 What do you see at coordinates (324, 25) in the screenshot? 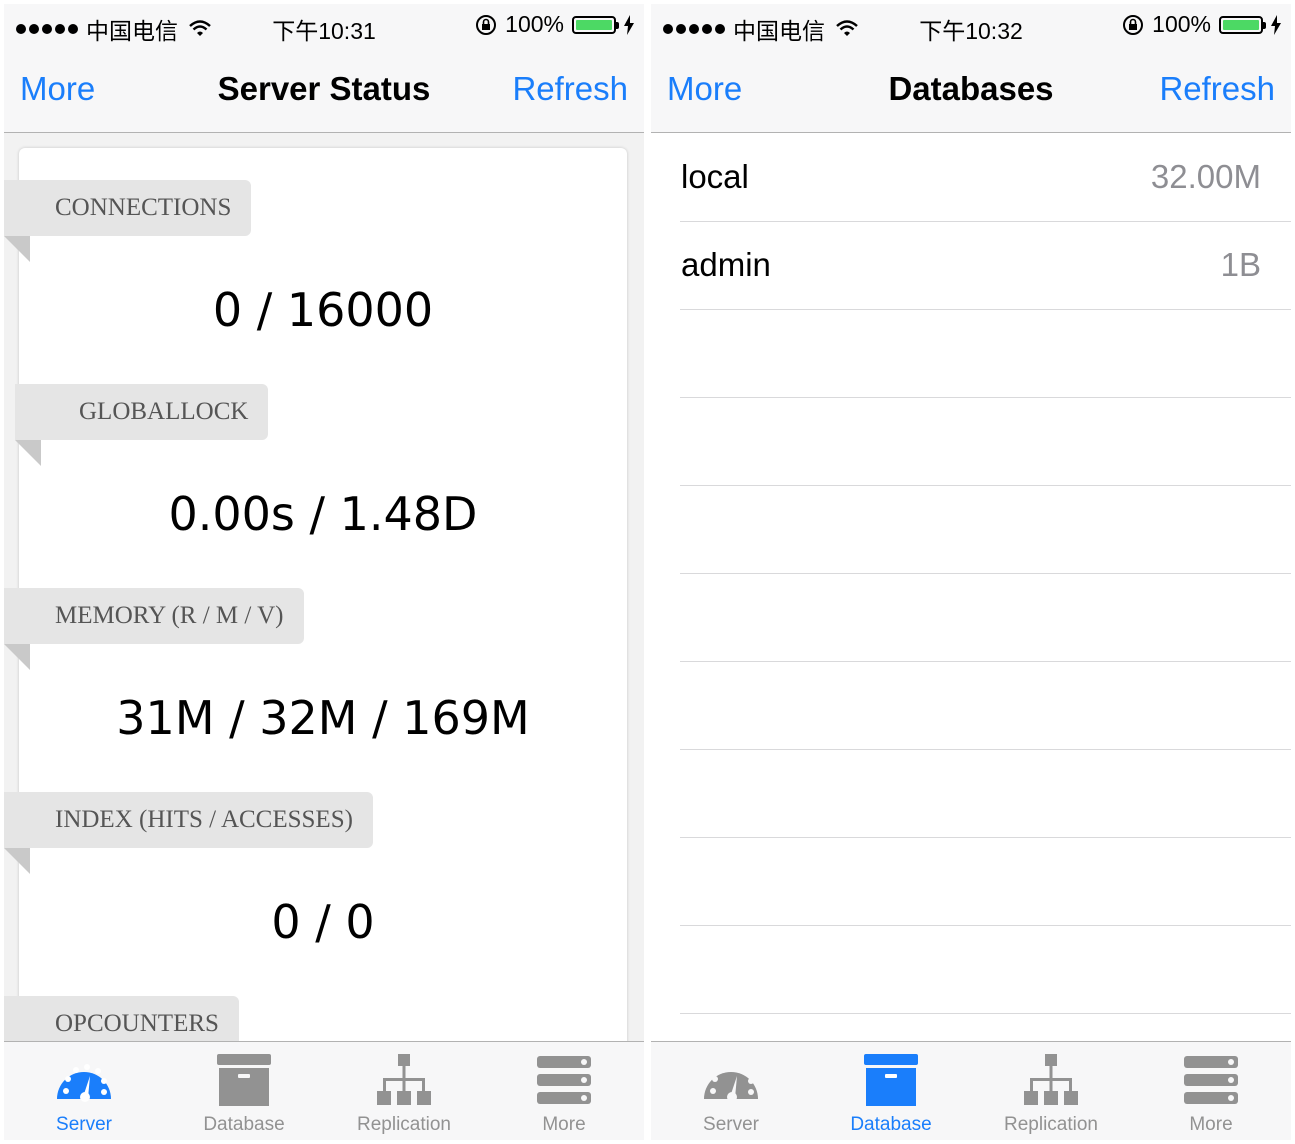
I see `status-bar: 中国电信 下午10:31 100%` at bounding box center [324, 25].